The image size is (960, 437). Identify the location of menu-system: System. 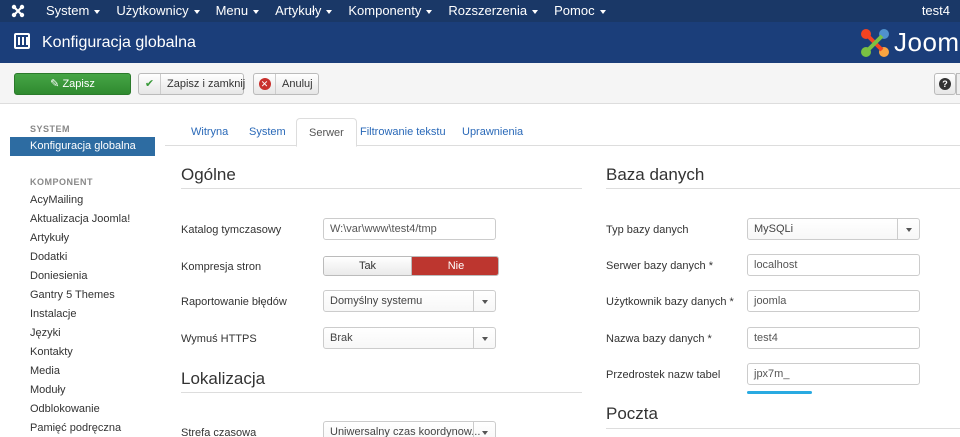
(73, 11).